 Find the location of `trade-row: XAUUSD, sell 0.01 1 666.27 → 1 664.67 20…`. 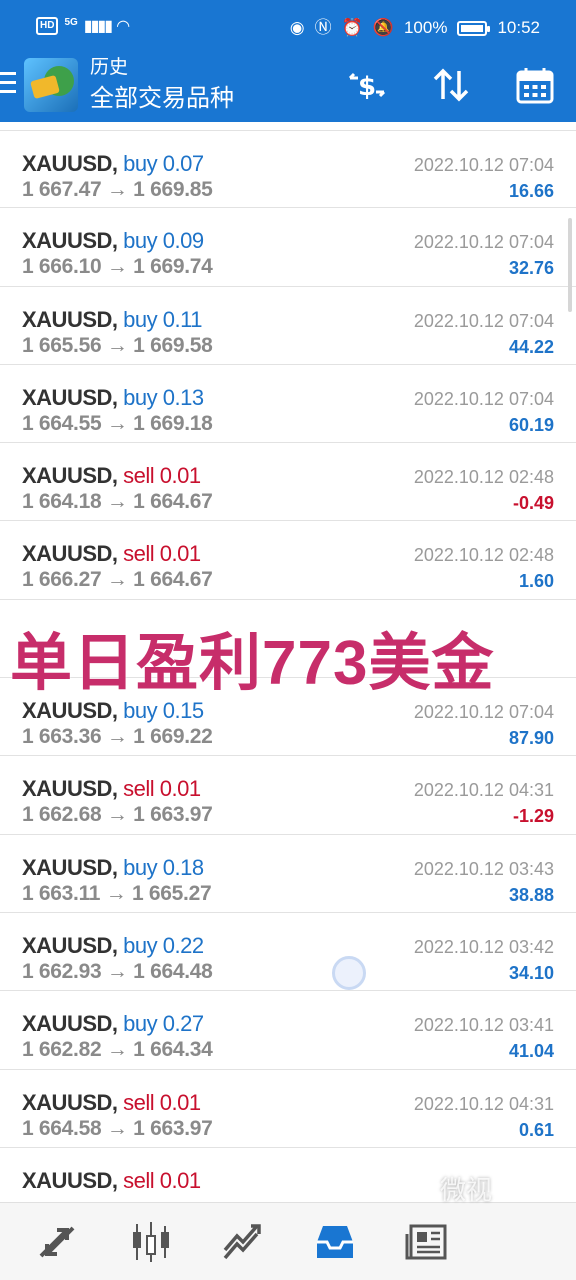

trade-row: XAUUSD, sell 0.01 1 666.27 → 1 664.67 20… is located at coordinates (288, 560).